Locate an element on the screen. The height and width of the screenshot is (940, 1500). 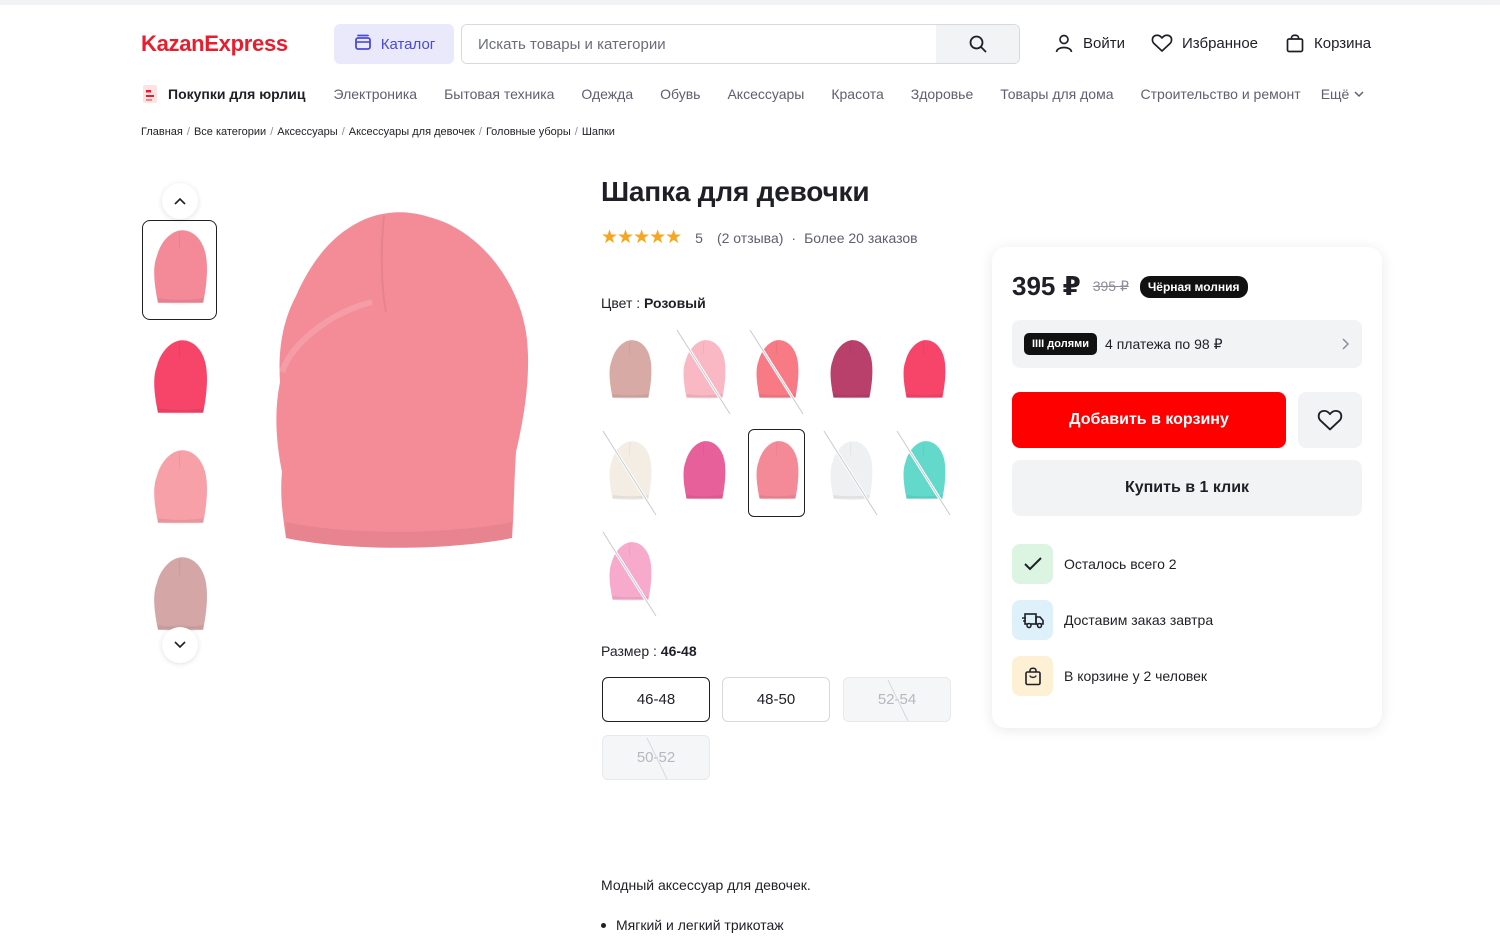
product-description: Модный аксессуар для девочек. is located at coordinates (706, 885).